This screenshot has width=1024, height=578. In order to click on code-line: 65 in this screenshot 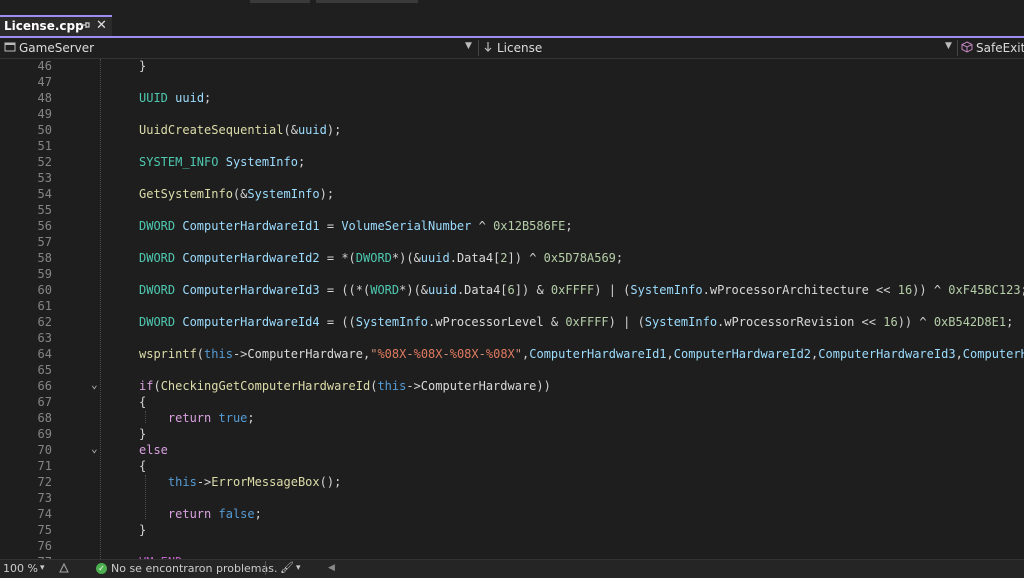, I will do `click(512, 371)`.